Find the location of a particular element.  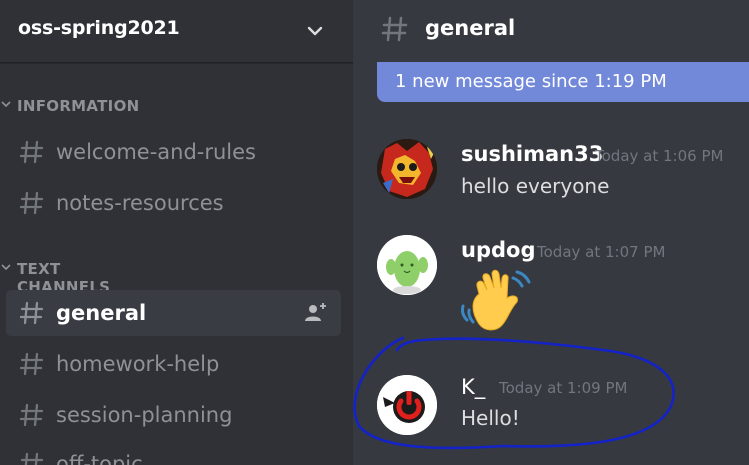

channel-session-planning: session-planning is located at coordinates (173, 415).